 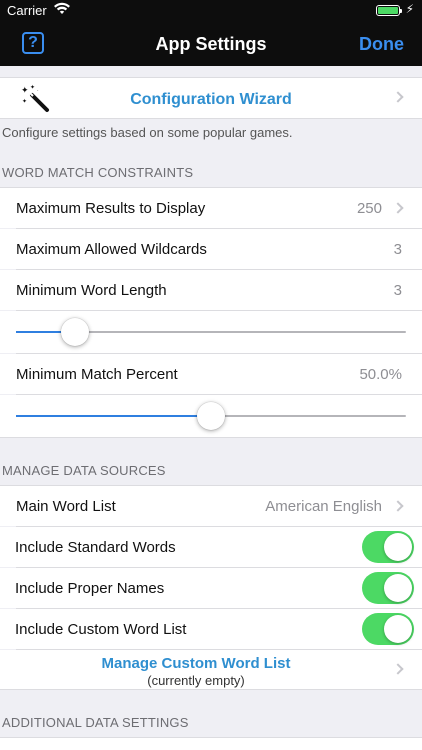 I want to click on done-button: Done, so click(x=381, y=44).